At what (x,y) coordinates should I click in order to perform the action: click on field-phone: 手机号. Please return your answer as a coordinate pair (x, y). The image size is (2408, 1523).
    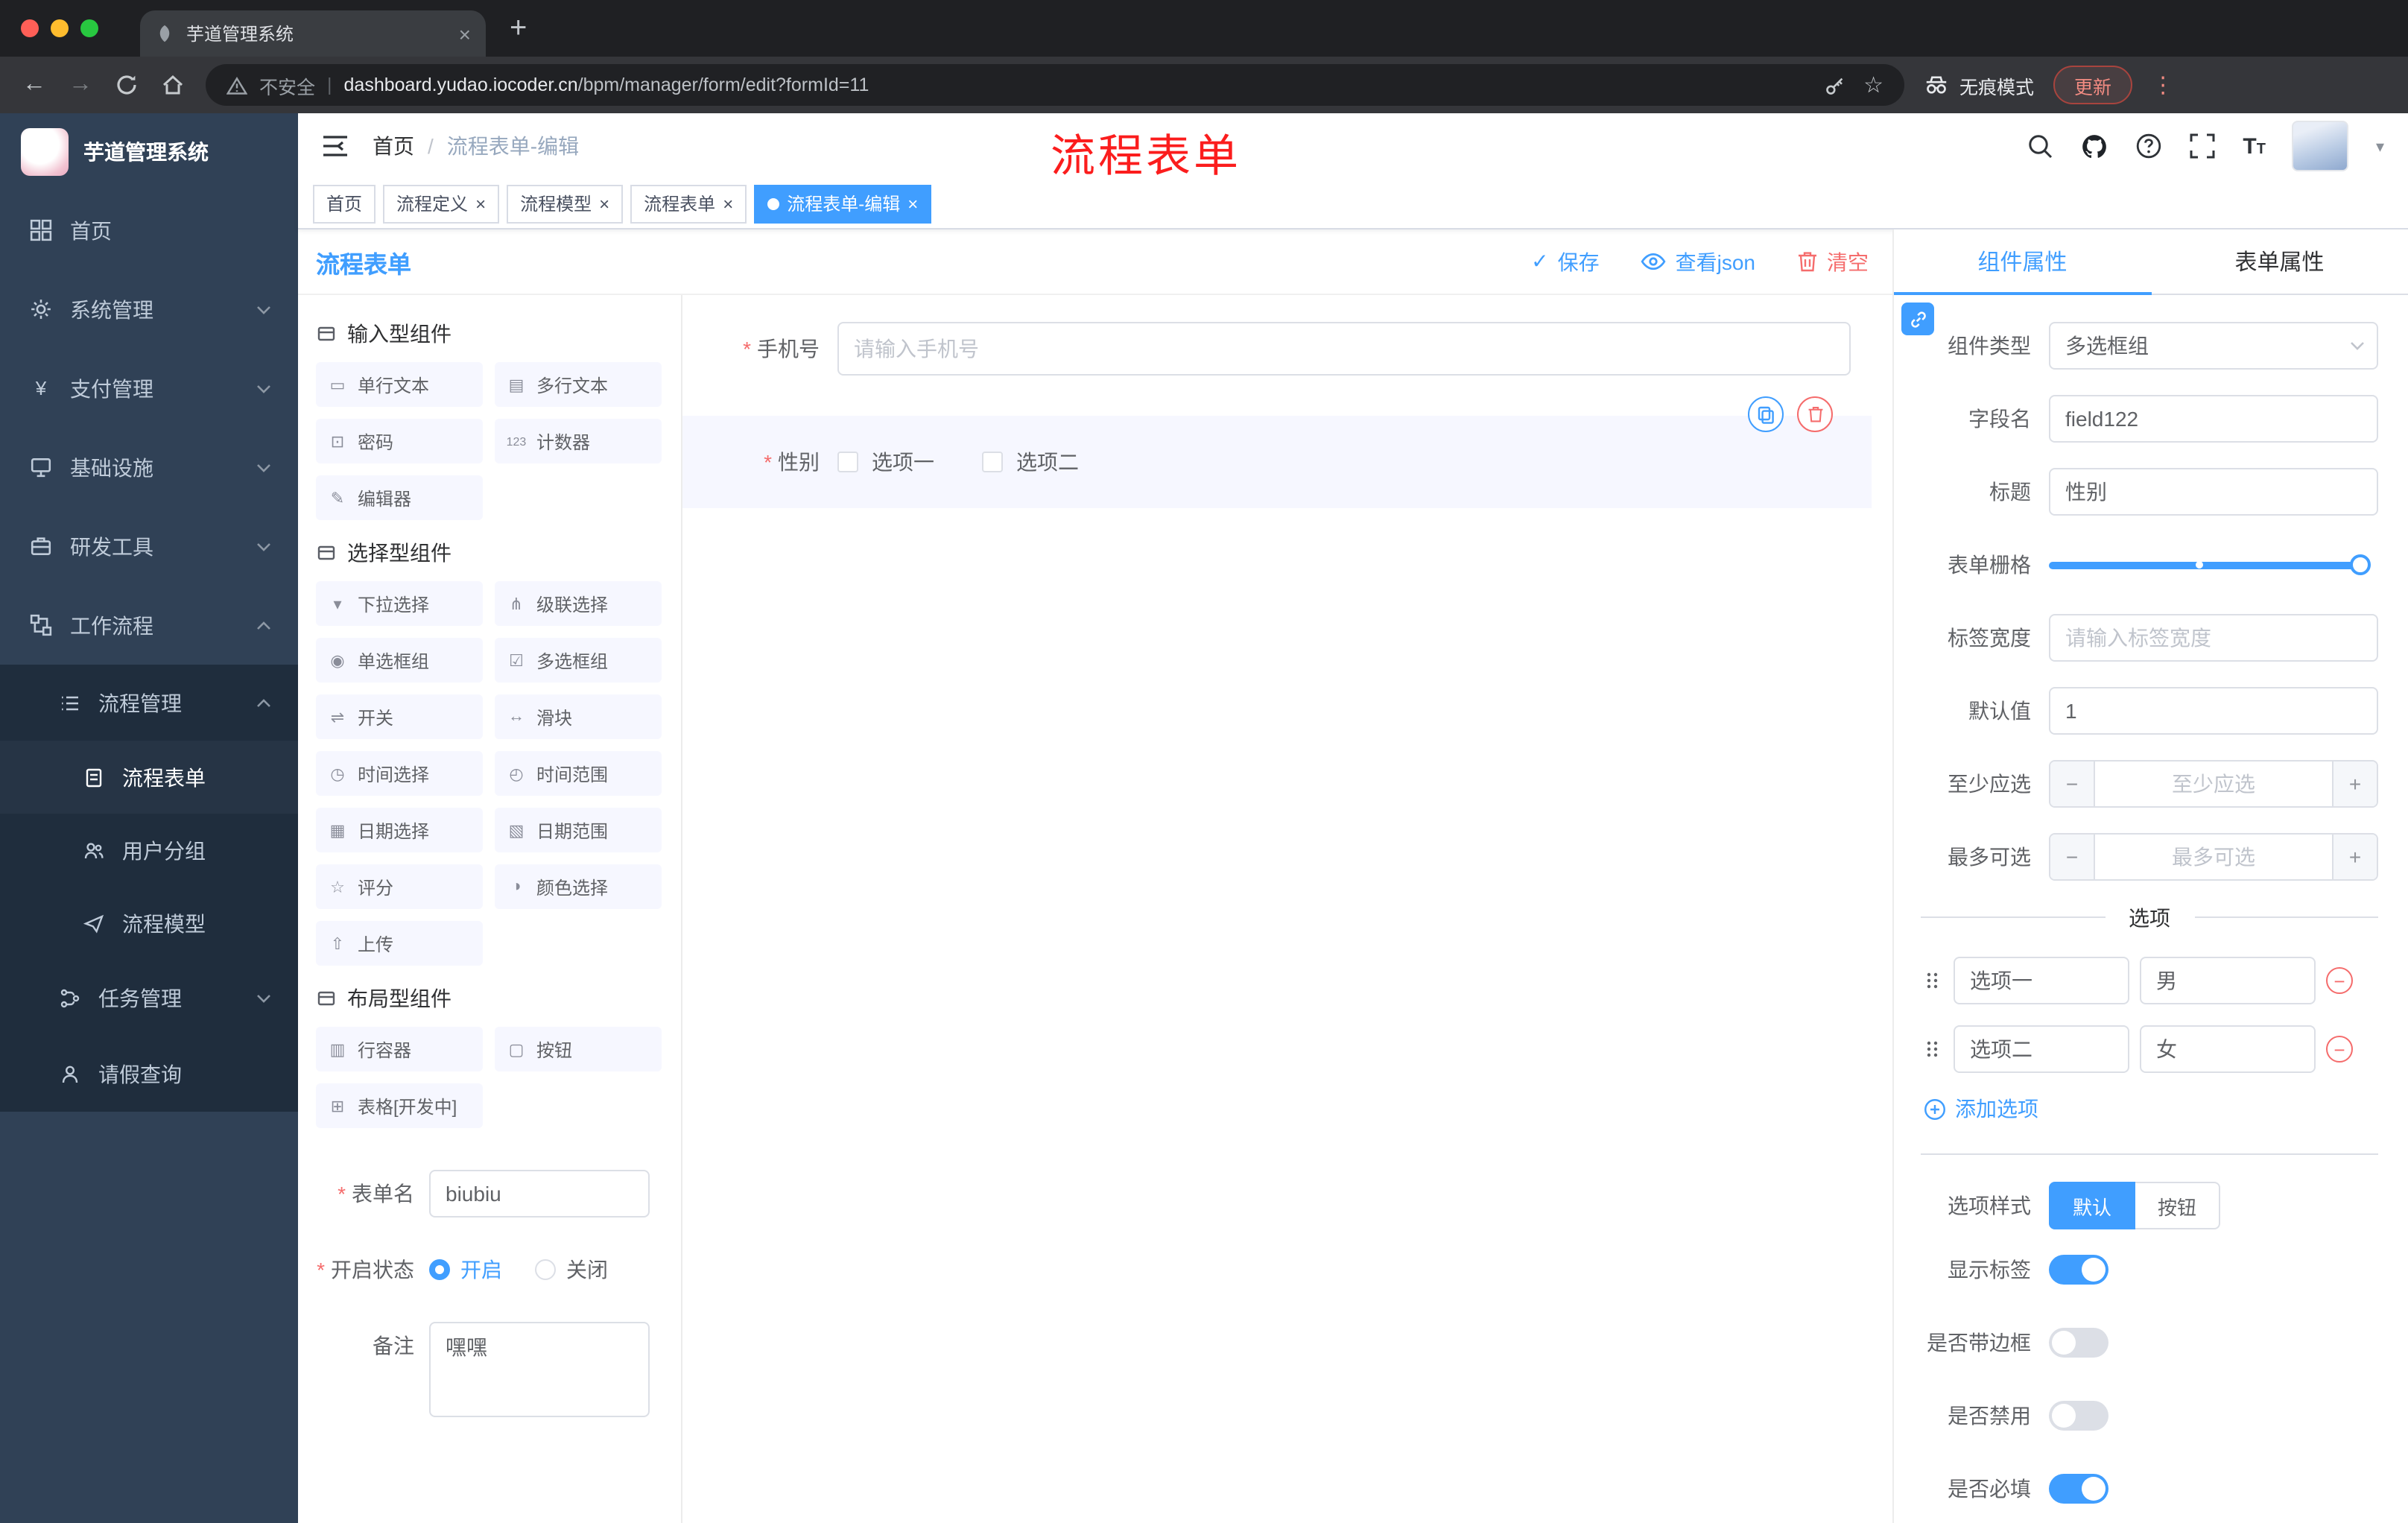
    Looking at the image, I should click on (1266, 349).